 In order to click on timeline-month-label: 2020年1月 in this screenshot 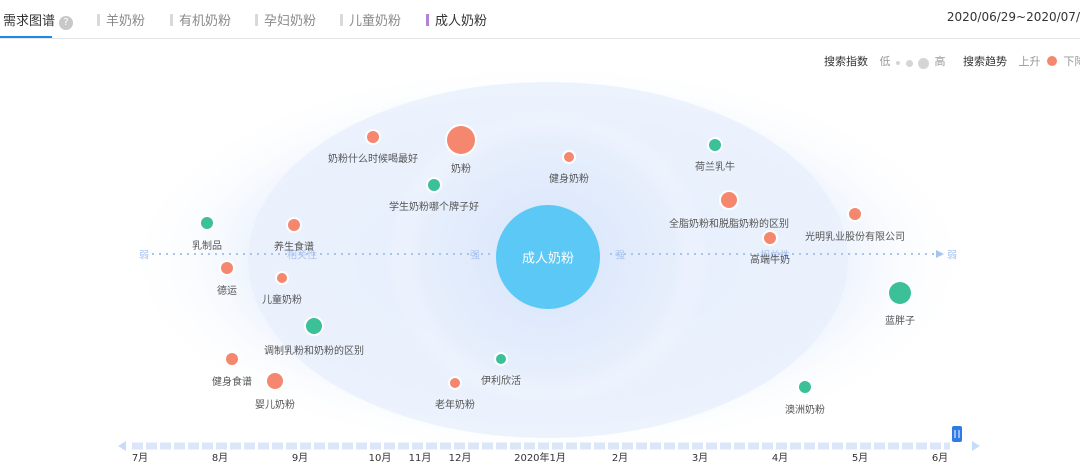, I will do `click(540, 458)`.